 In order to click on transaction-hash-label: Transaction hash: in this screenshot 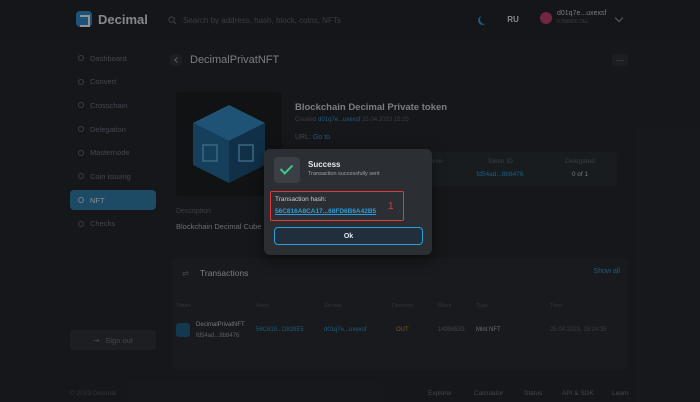, I will do `click(301, 199)`.